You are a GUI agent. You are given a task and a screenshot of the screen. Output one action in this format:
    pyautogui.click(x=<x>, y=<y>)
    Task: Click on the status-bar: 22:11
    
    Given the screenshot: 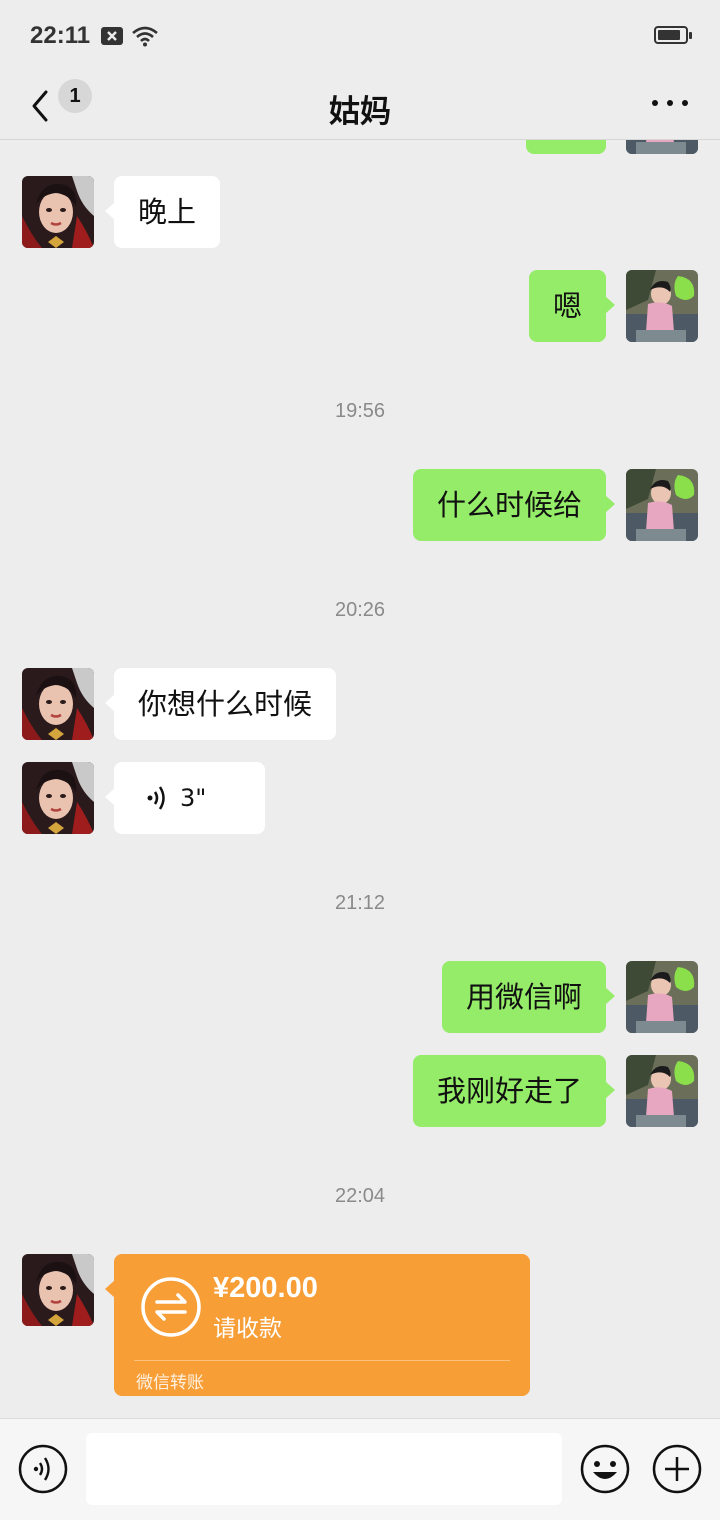 What is the action you would take?
    pyautogui.click(x=360, y=35)
    